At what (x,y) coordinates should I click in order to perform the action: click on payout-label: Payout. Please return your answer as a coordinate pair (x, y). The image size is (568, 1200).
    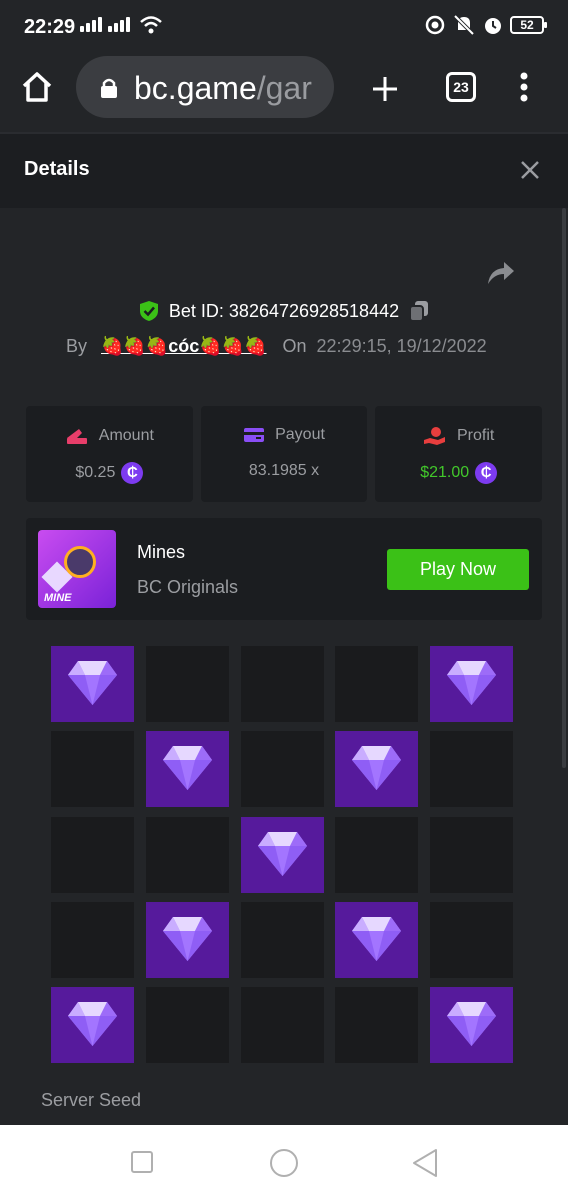
    Looking at the image, I should click on (300, 434).